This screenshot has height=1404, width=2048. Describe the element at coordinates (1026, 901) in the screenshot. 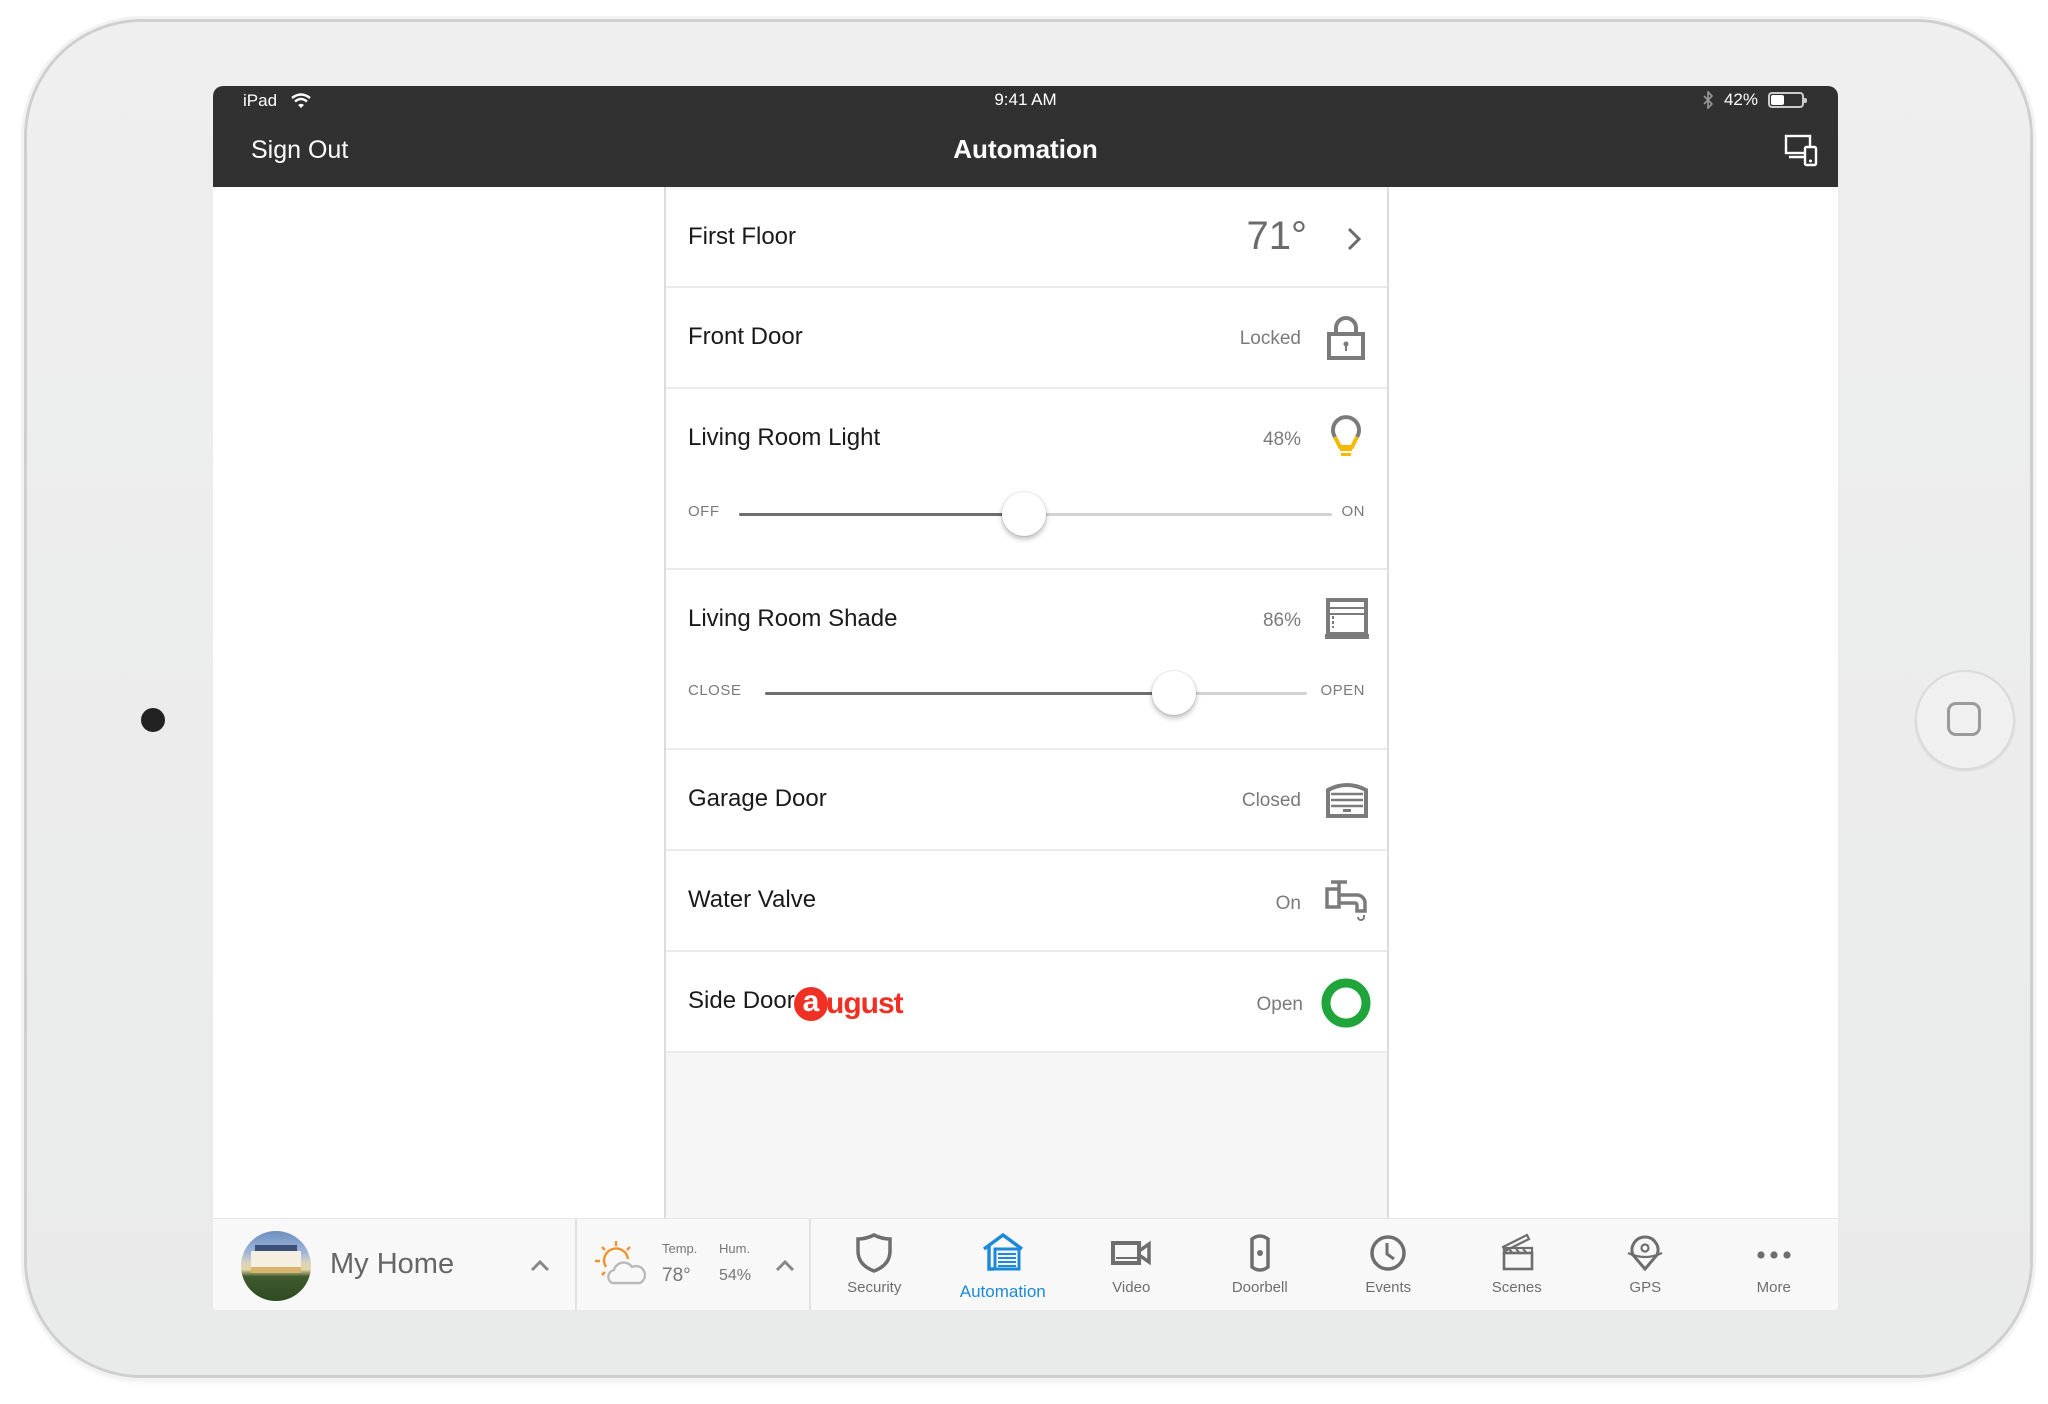

I see `device-row-water-valve: Water Valve On` at that location.